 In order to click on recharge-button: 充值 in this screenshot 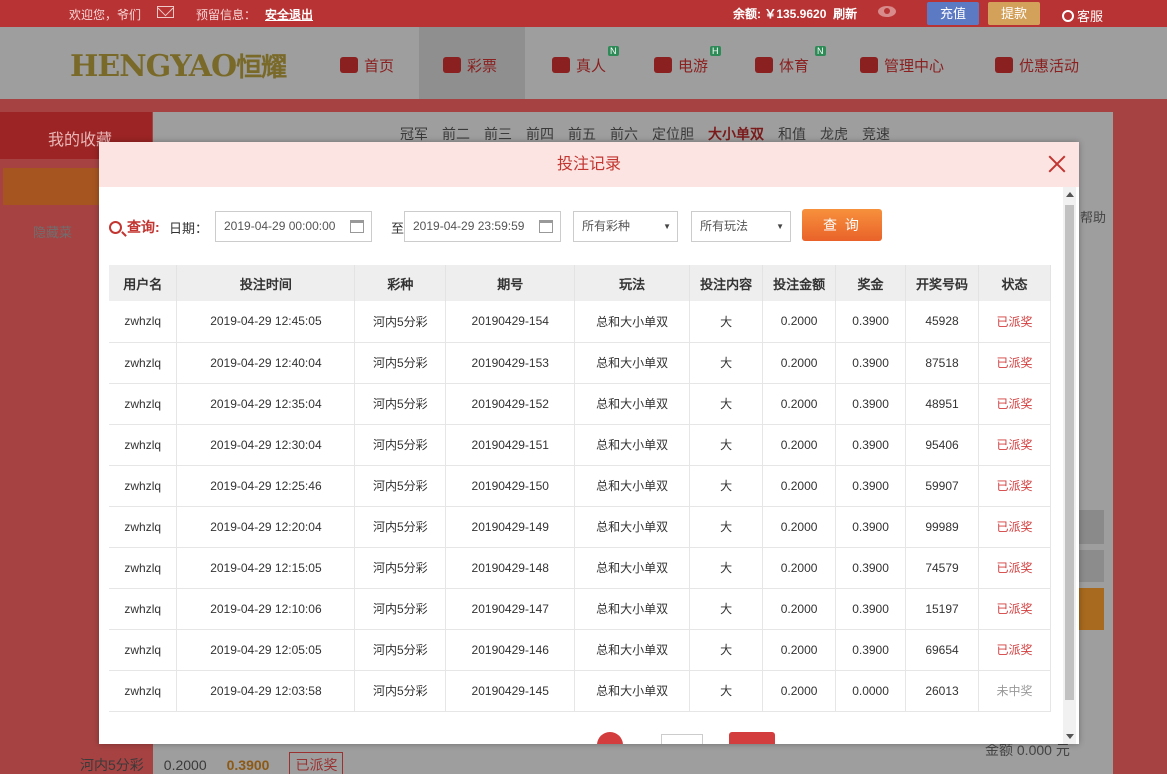, I will do `click(953, 13)`.